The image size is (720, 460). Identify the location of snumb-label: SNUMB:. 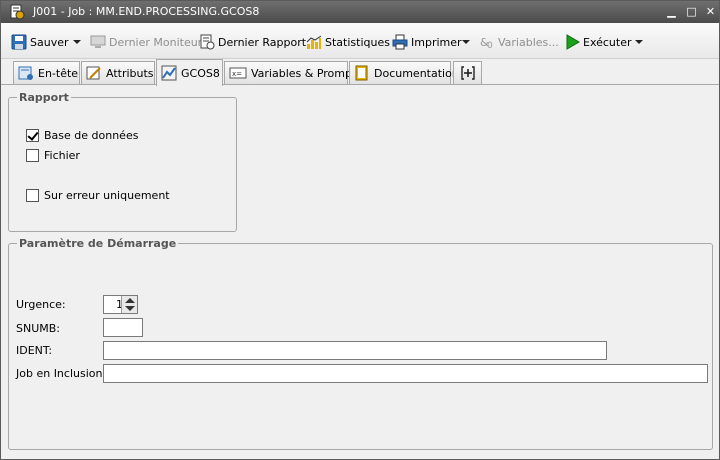
(38, 328).